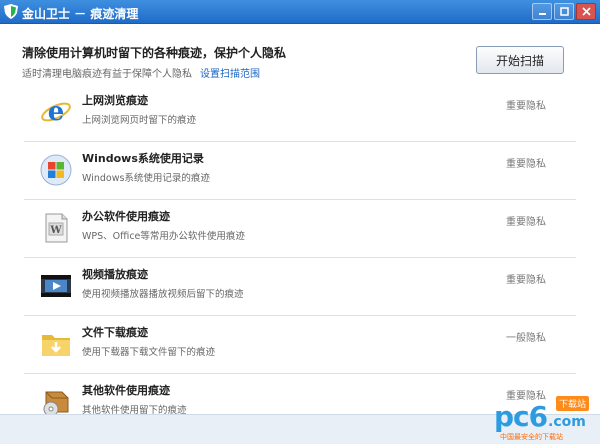 The height and width of the screenshot is (444, 600). I want to click on document-icon: W, so click(56, 228).